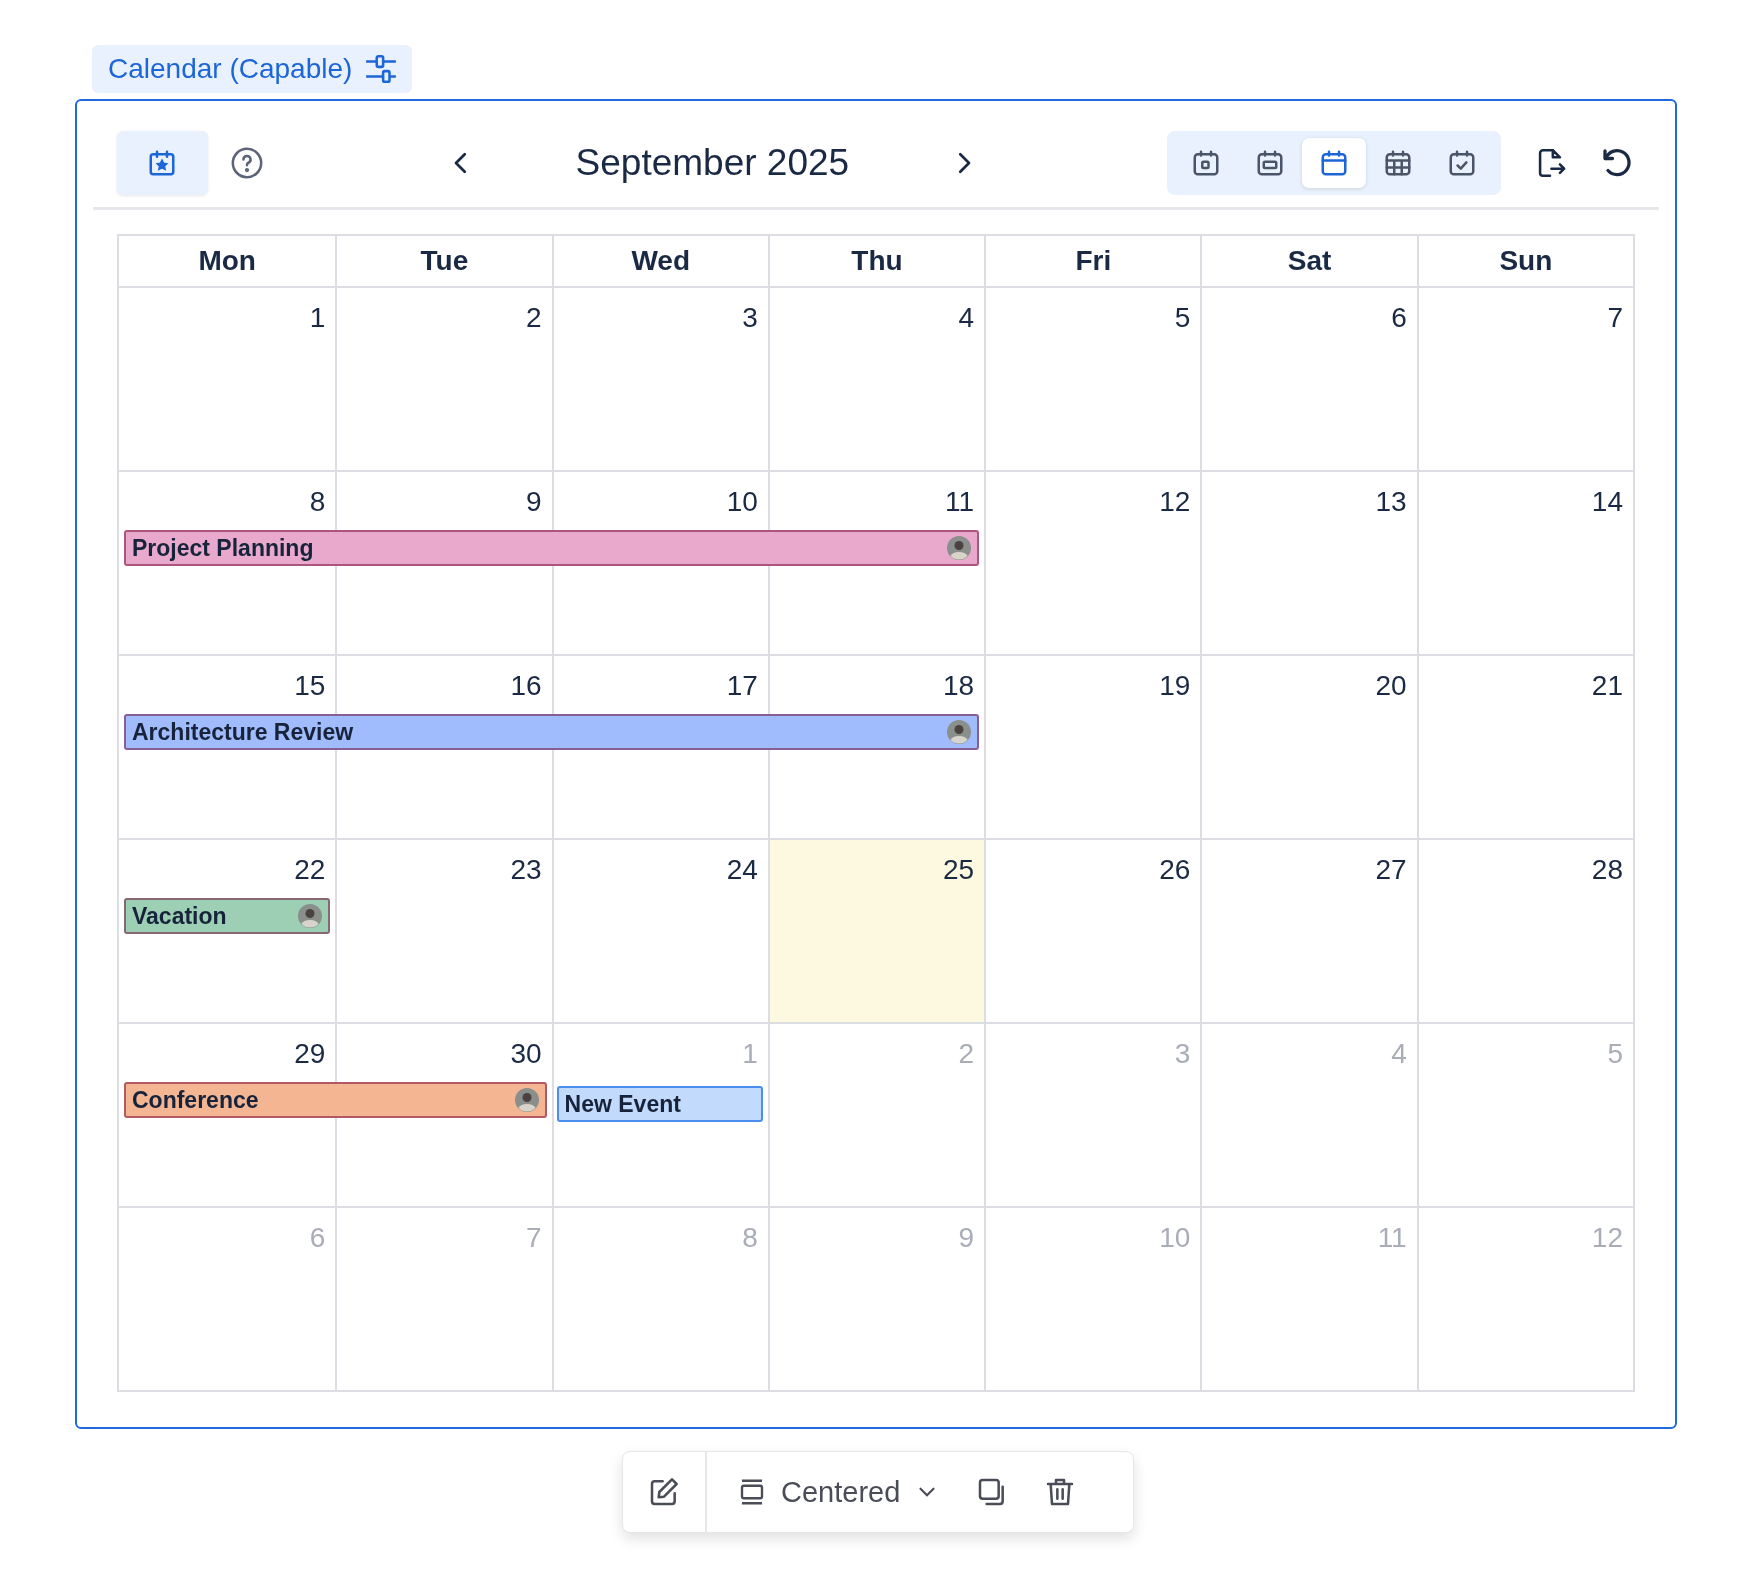 The width and height of the screenshot is (1750, 1582). Describe the element at coordinates (227, 261) in the screenshot. I see `weekday-header: Mon` at that location.